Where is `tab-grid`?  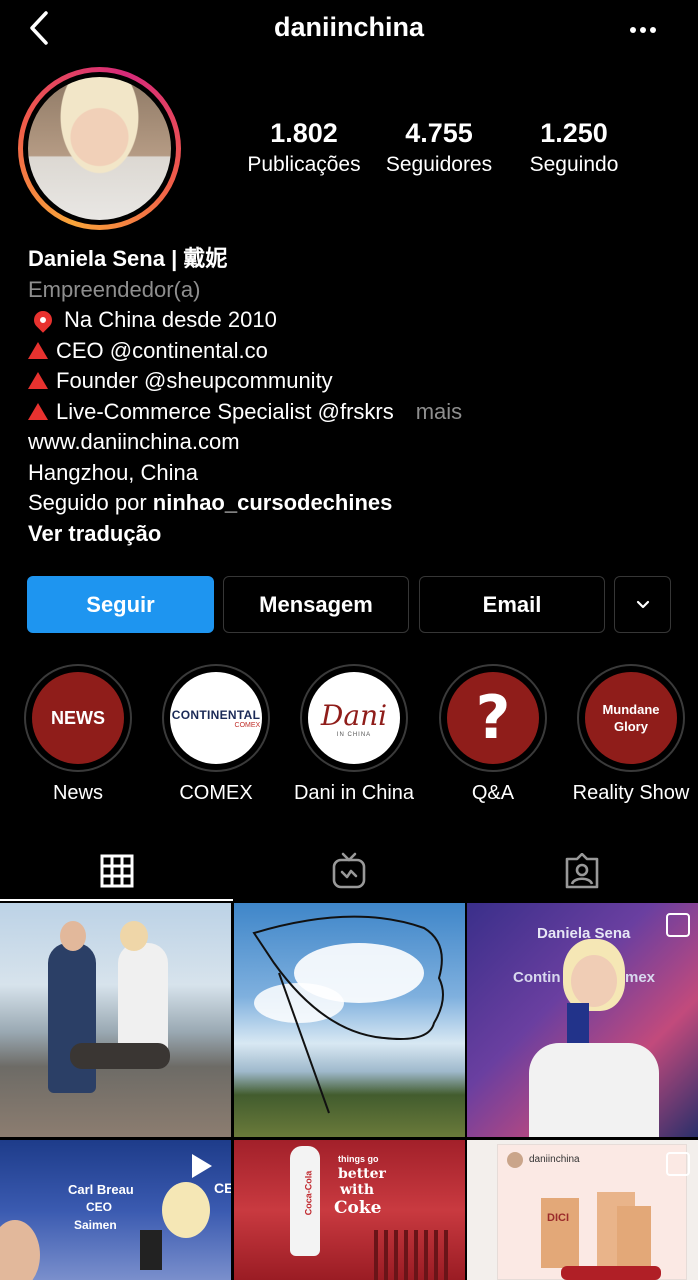
tab-grid is located at coordinates (116, 871).